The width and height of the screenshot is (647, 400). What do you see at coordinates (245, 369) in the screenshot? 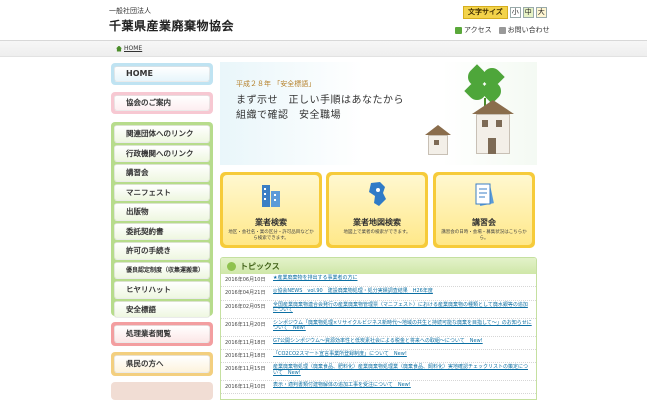
I see `topic-date: 2016年11月15日` at bounding box center [245, 369].